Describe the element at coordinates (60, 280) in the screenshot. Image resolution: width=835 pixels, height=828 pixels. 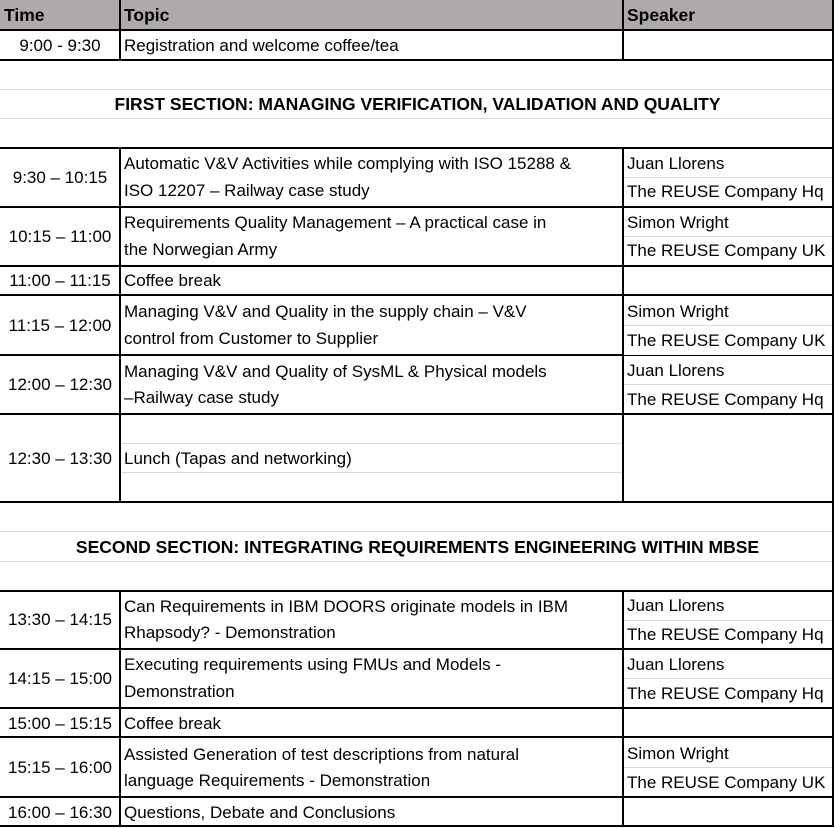
I see `row-time: 11:00 – 11:15` at that location.